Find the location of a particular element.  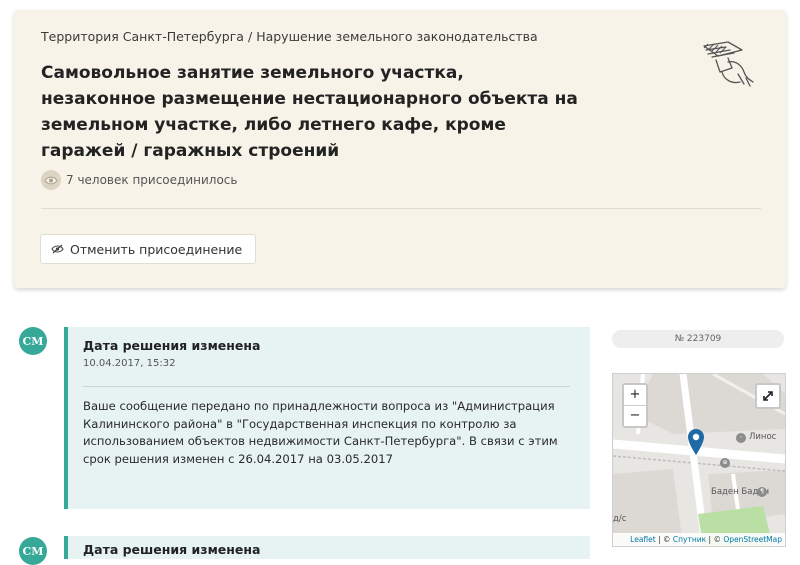

eye-slash-icon is located at coordinates (57, 249).